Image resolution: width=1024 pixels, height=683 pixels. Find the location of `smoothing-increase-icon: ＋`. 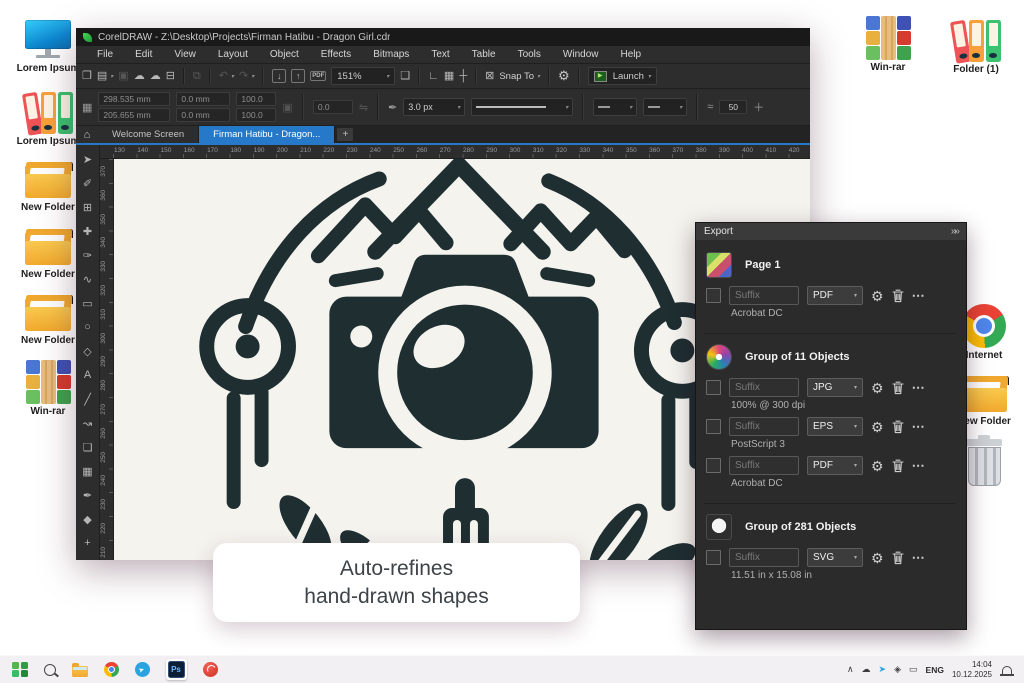

smoothing-increase-icon: ＋ is located at coordinates (758, 107).